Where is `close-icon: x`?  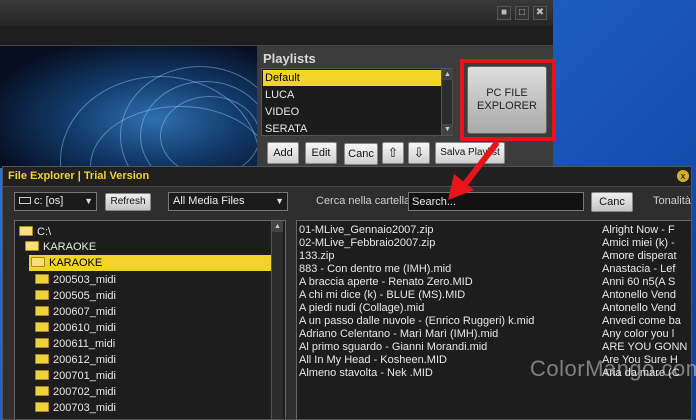
close-icon: x is located at coordinates (683, 176).